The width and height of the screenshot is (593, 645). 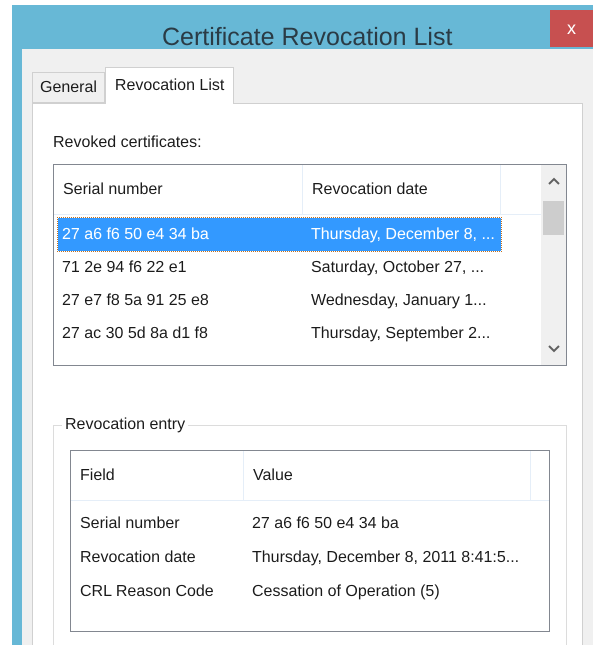 What do you see at coordinates (147, 592) in the screenshot?
I see `field-name: CRL Reason Code` at bounding box center [147, 592].